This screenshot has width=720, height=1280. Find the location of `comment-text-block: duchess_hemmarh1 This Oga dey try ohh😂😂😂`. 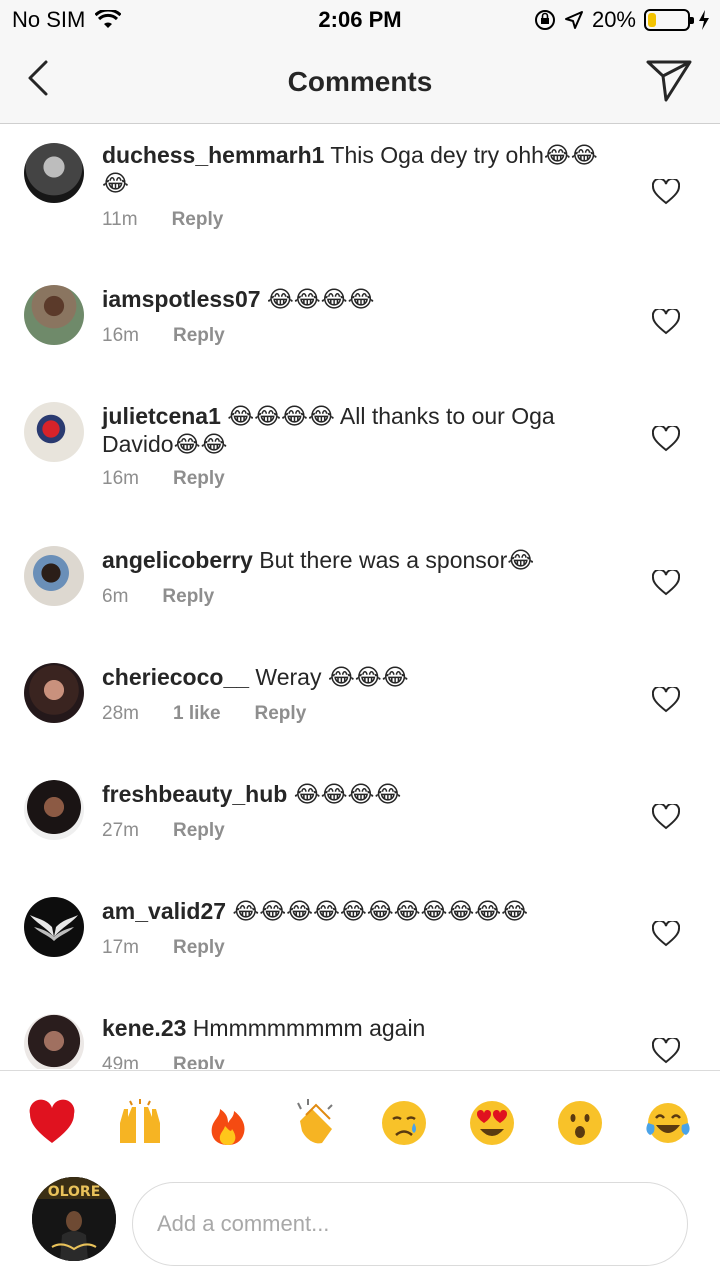

comment-text-block: duchess_hemmarh1 This Oga dey try ohh😂😂😂 is located at coordinates (352, 169).